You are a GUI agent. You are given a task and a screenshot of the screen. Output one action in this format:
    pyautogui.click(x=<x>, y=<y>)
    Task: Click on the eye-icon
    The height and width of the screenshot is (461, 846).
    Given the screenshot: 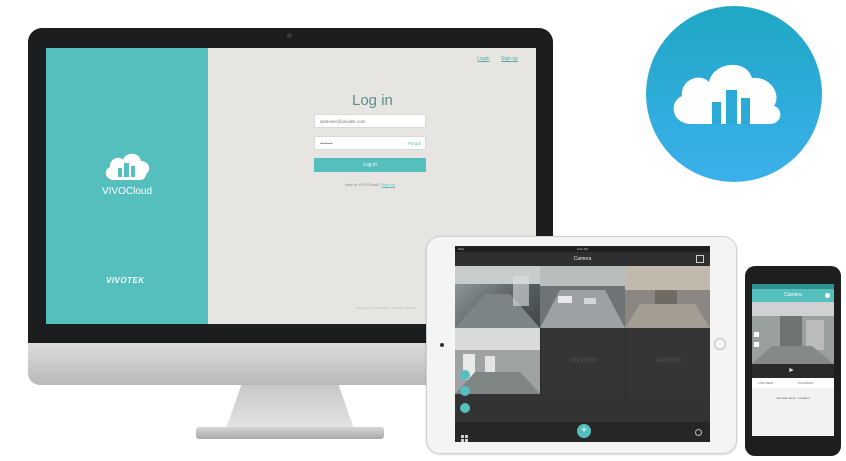 What is the action you would take?
    pyautogui.click(x=827, y=295)
    